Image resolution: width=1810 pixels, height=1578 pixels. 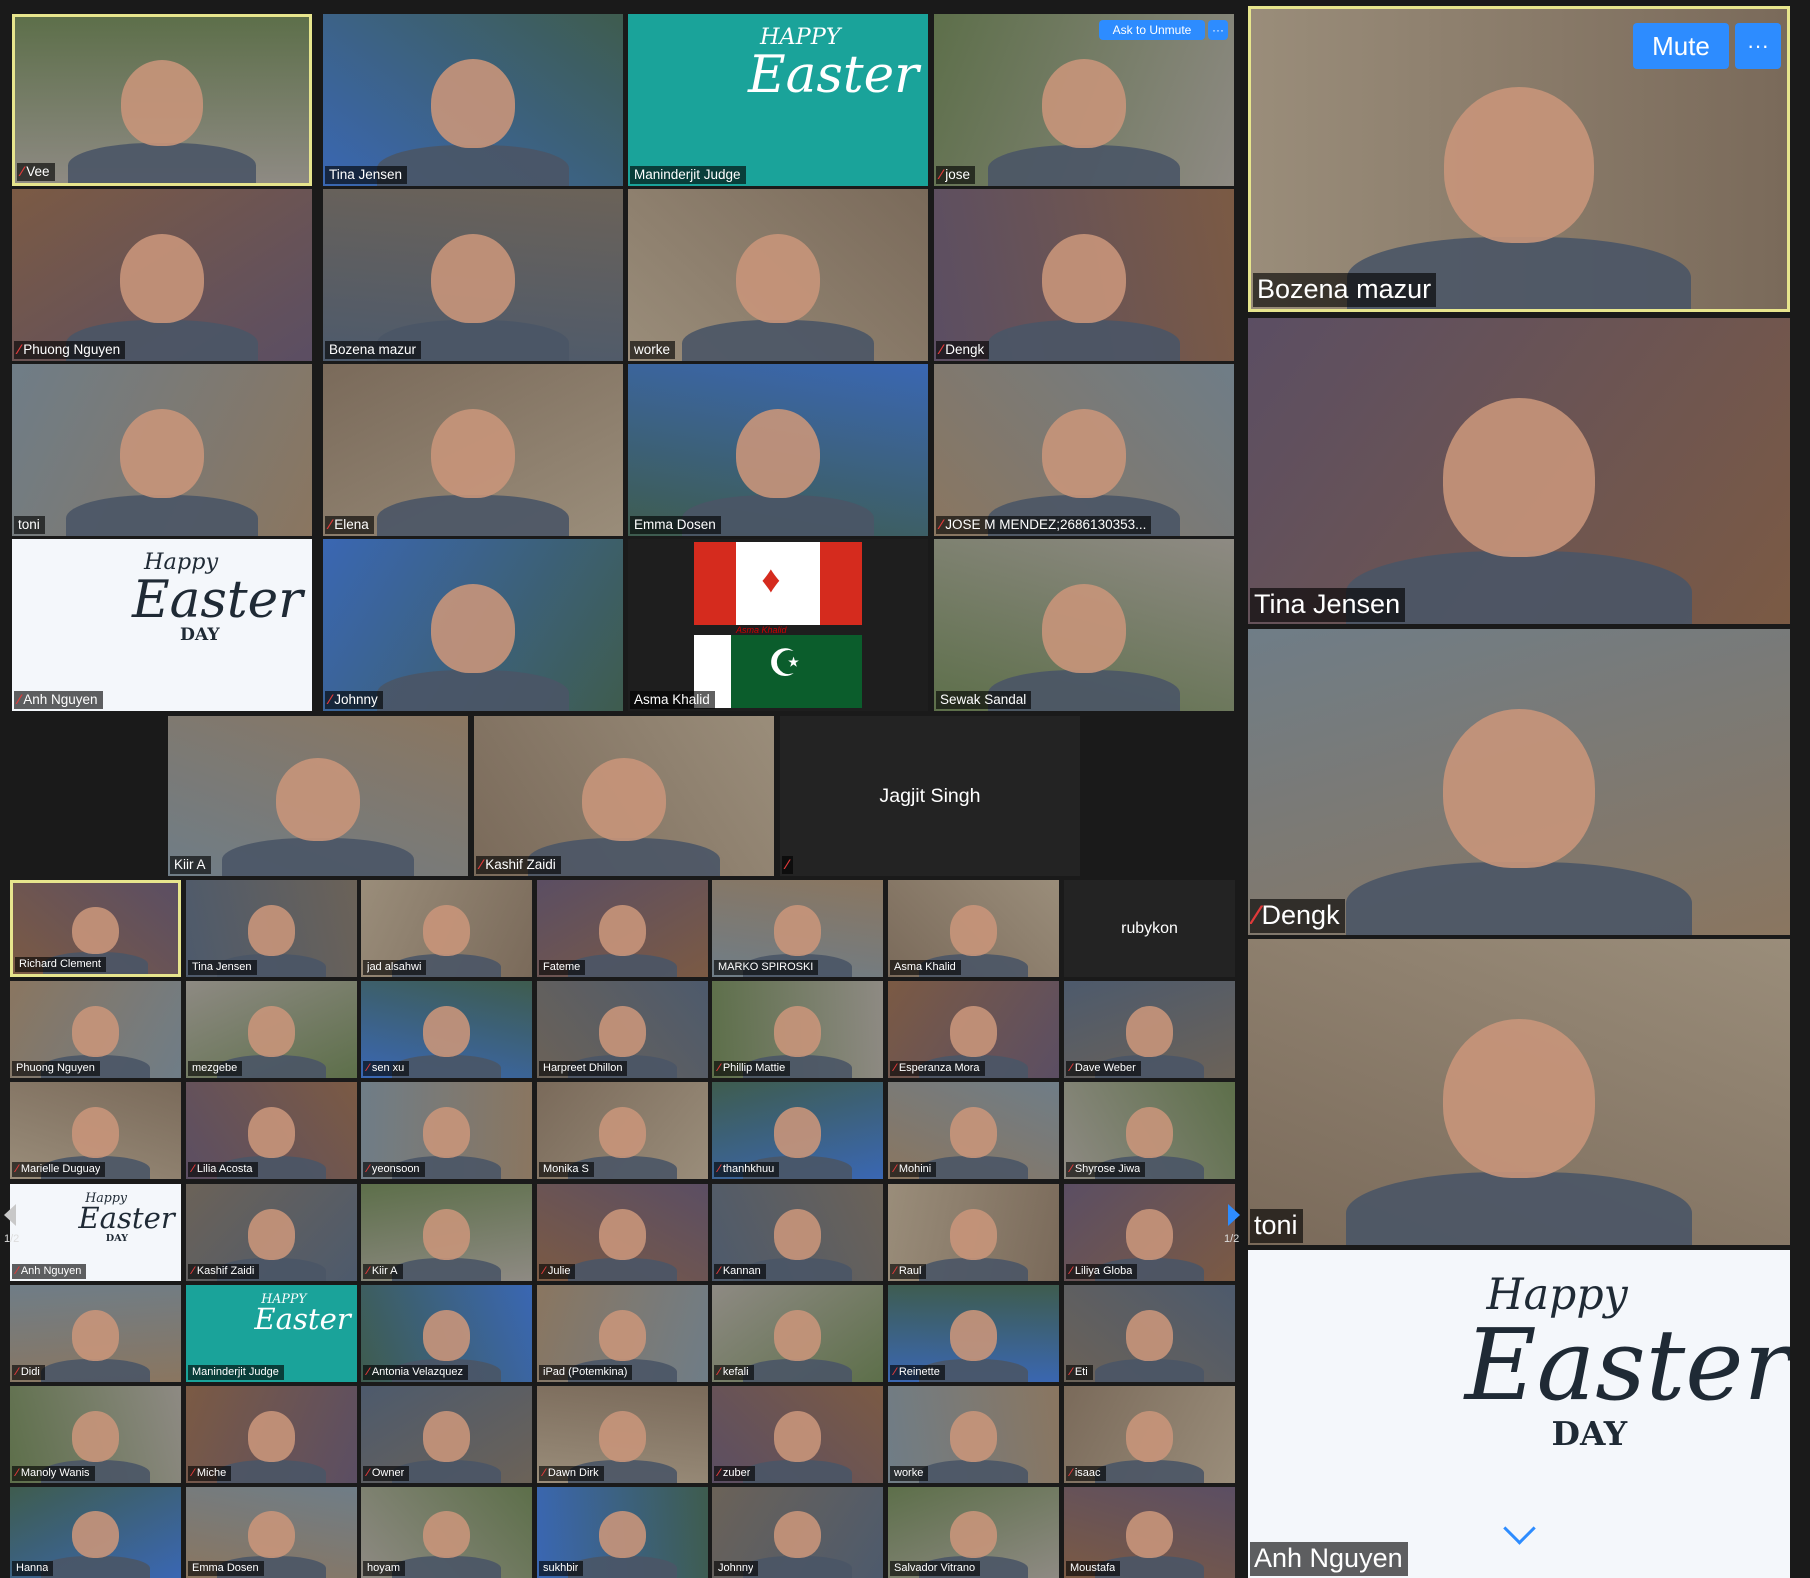 I want to click on participant-tile: ⁄ Elena, so click(x=473, y=450).